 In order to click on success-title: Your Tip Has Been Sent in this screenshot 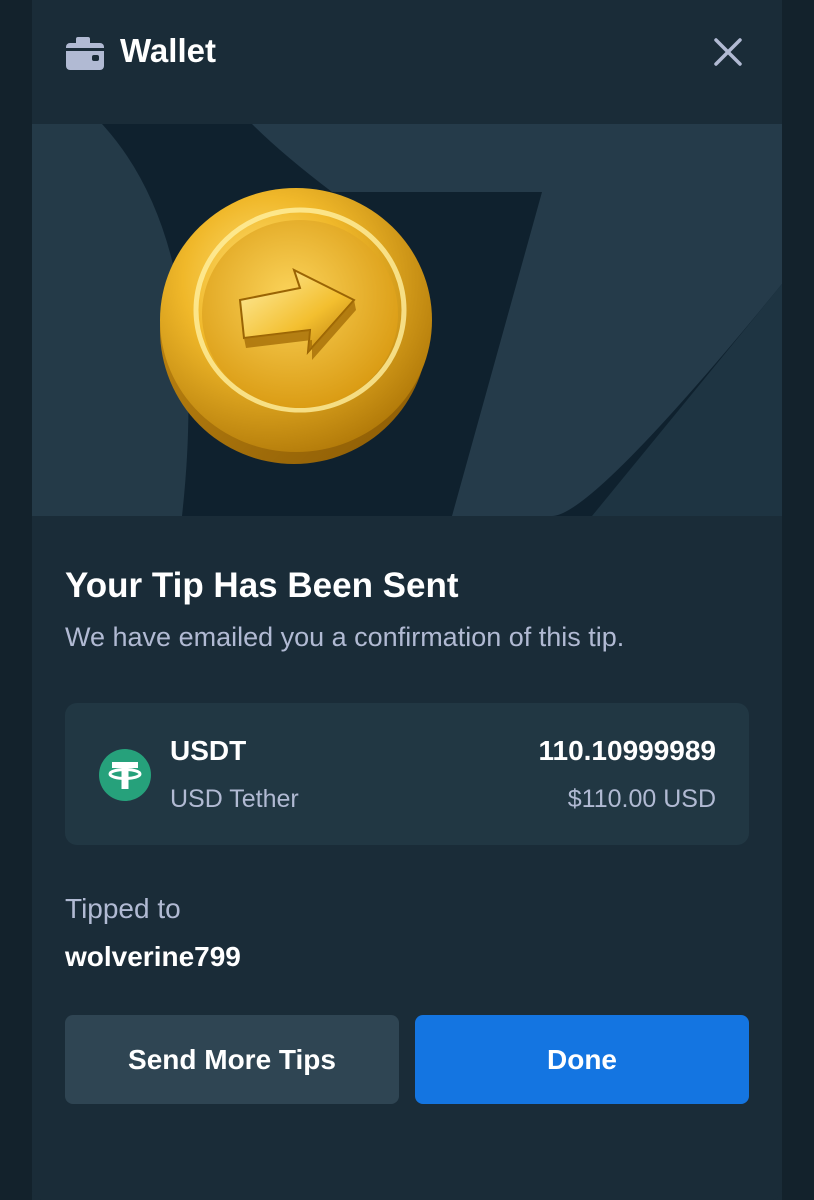, I will do `click(262, 585)`.